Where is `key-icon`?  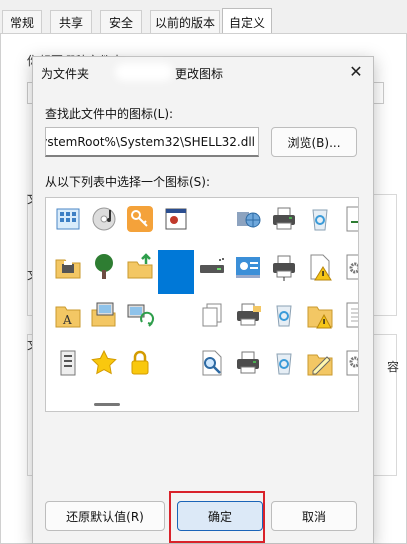
key-icon is located at coordinates (140, 219).